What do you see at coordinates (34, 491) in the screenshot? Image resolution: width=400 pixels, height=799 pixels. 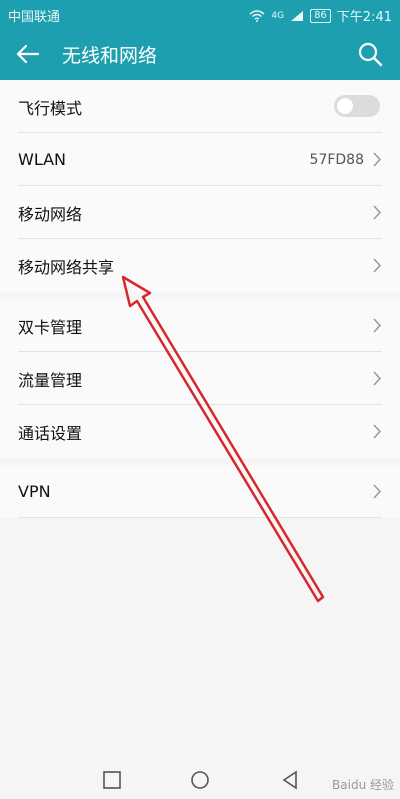 I see `row-label: VPN` at bounding box center [34, 491].